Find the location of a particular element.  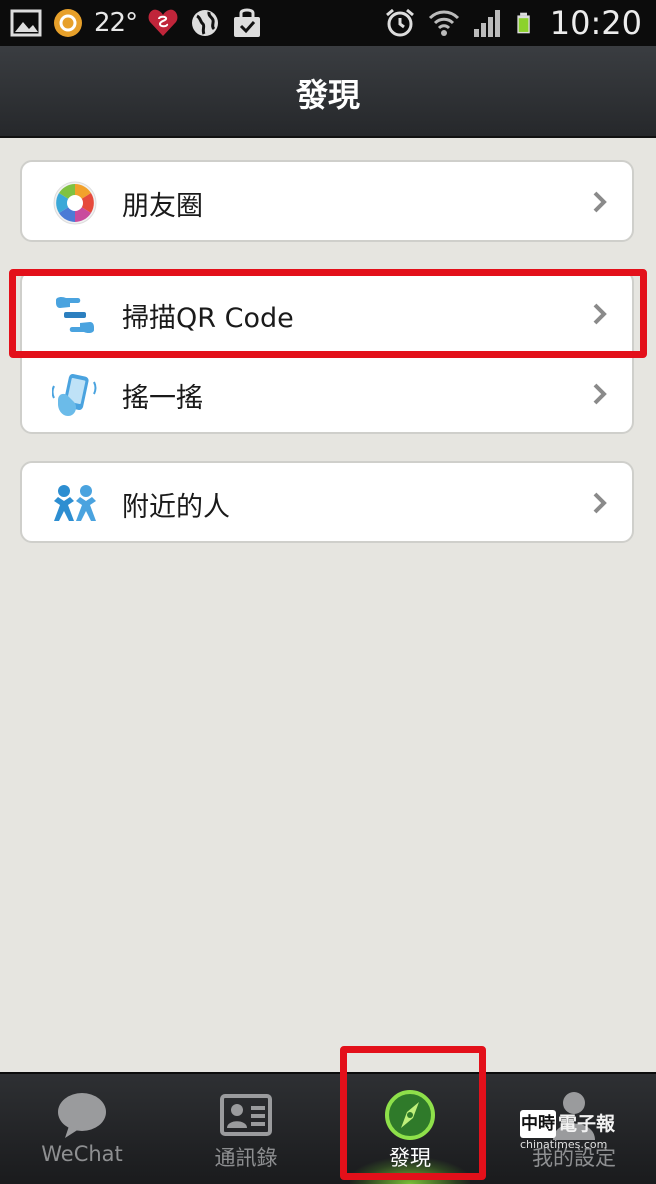

menu-item-people-nearby: 附近的人 is located at coordinates (327, 503).